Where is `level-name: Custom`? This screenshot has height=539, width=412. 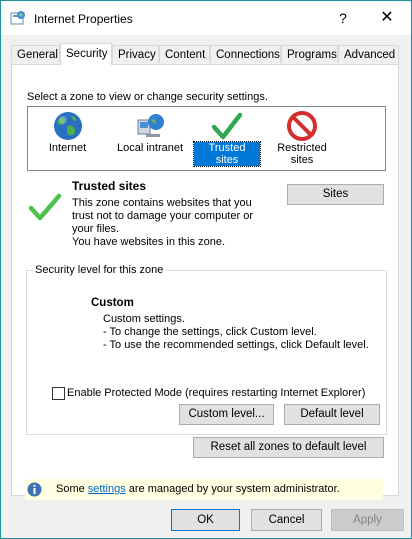 level-name: Custom is located at coordinates (112, 303).